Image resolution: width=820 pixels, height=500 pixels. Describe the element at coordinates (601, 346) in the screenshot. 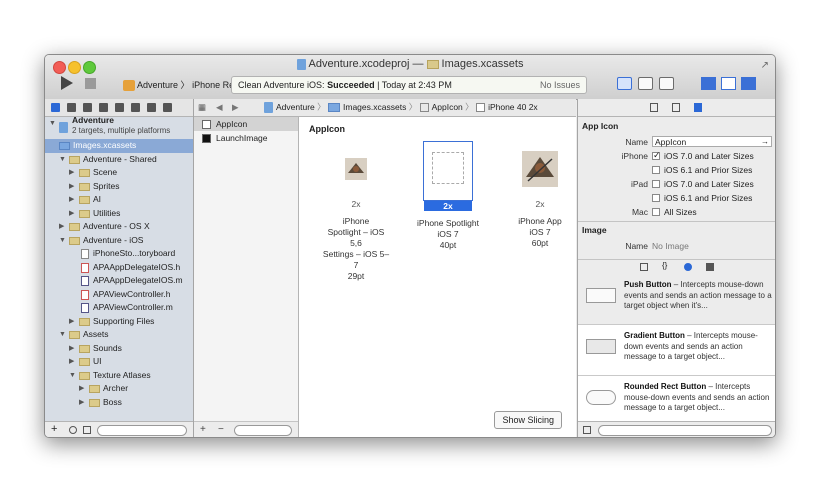

I see `gradient-button-icon` at that location.